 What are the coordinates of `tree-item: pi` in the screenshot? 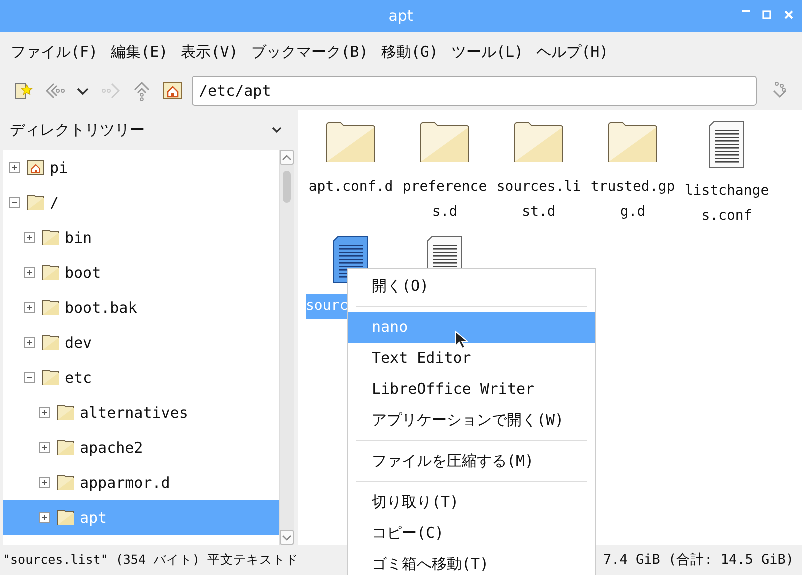 It's located at (141, 167).